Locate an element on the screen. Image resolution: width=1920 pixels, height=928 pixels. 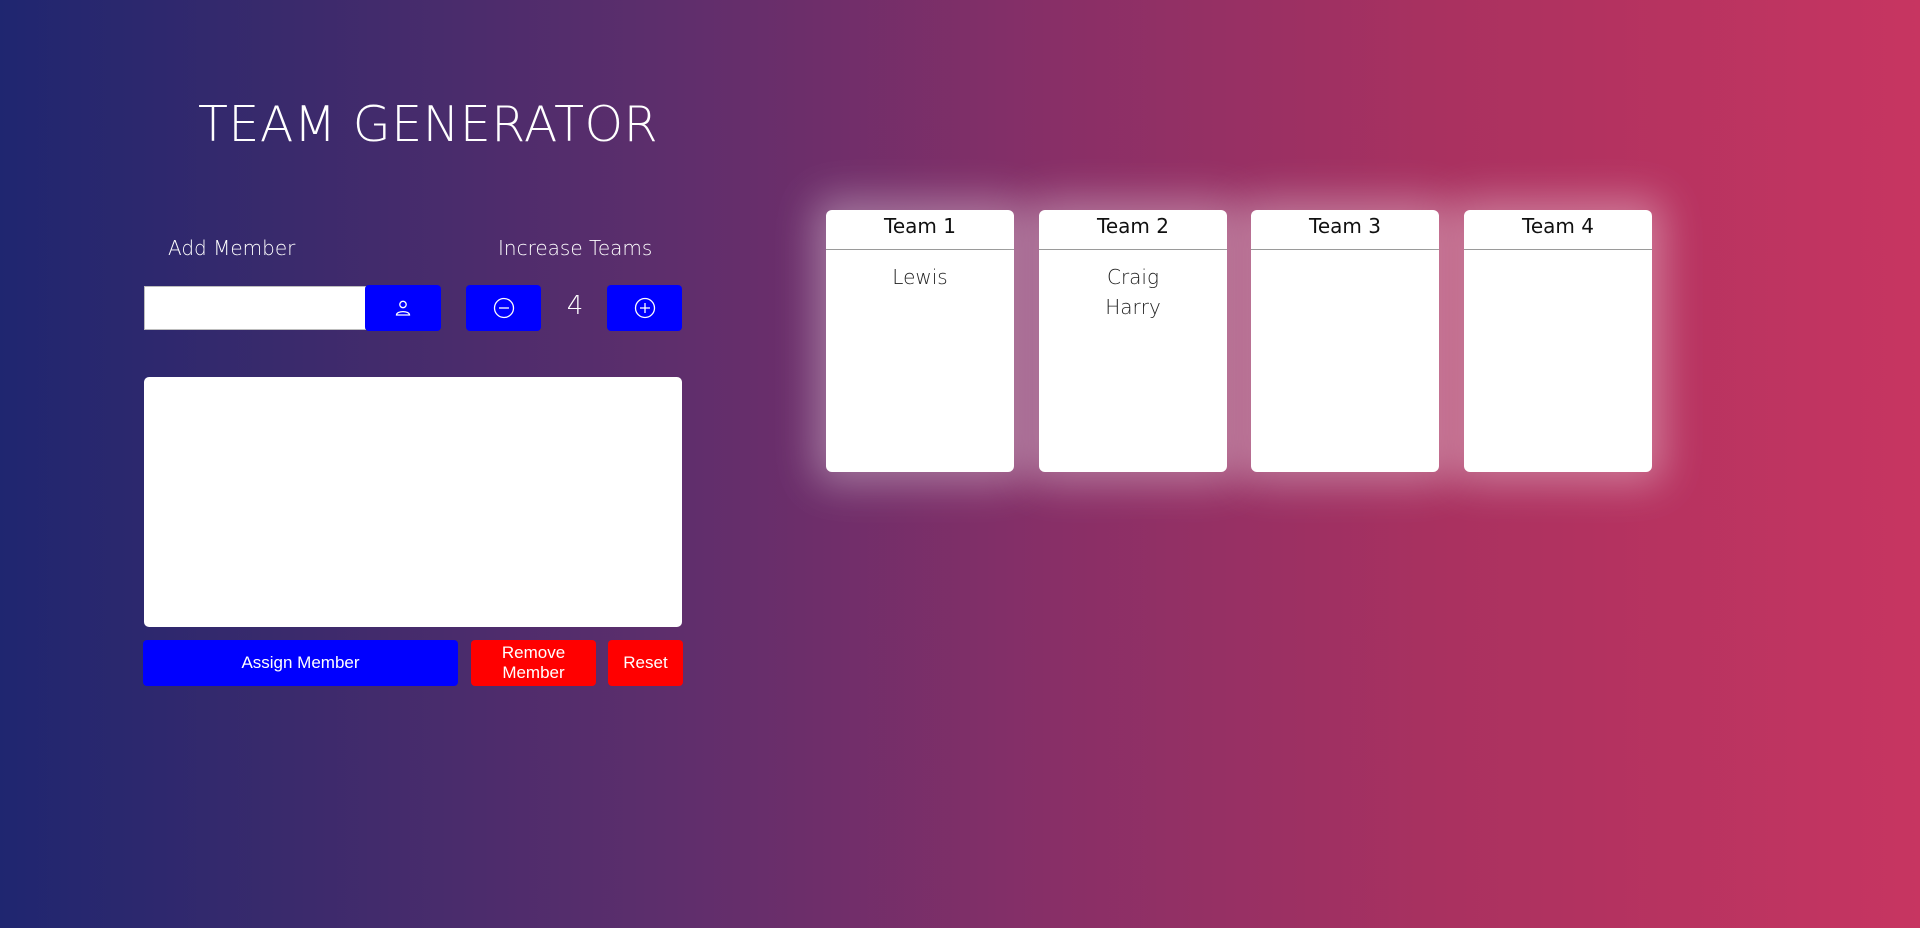
team-name: Team 3 is located at coordinates (1345, 230).